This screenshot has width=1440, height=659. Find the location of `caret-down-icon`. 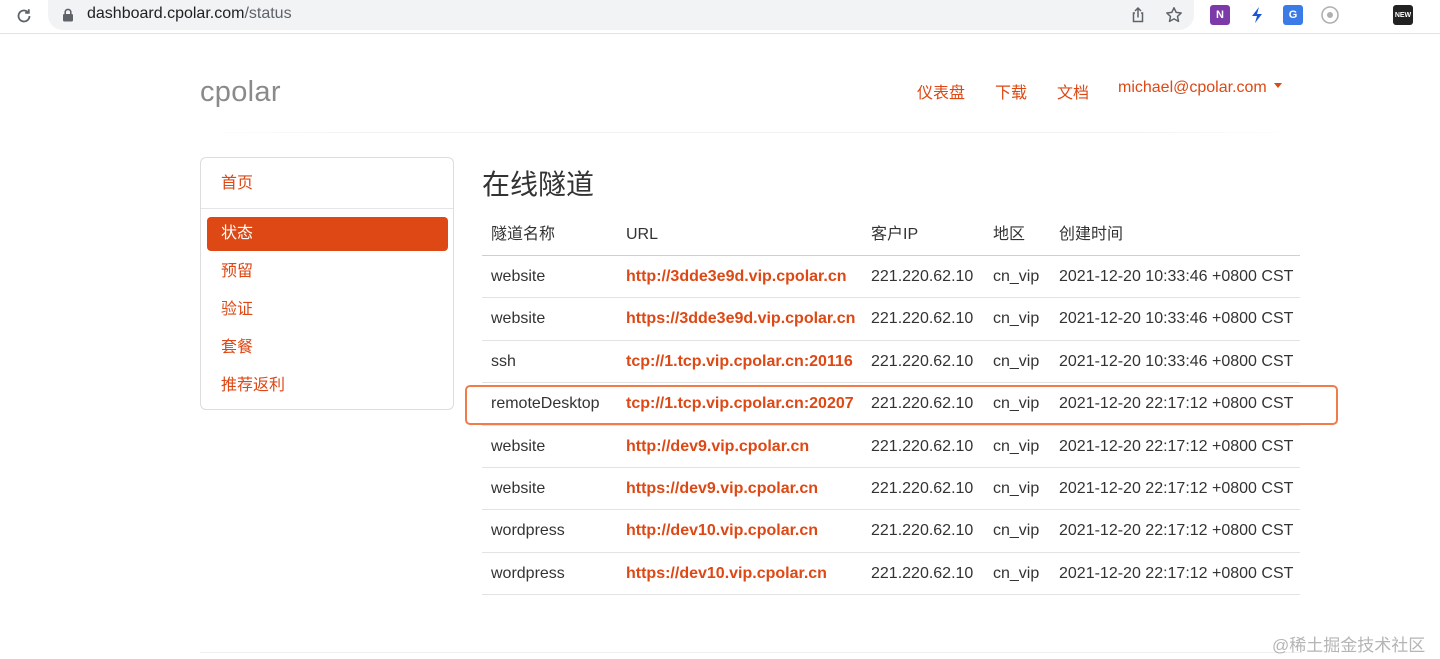

caret-down-icon is located at coordinates (1277, 86).